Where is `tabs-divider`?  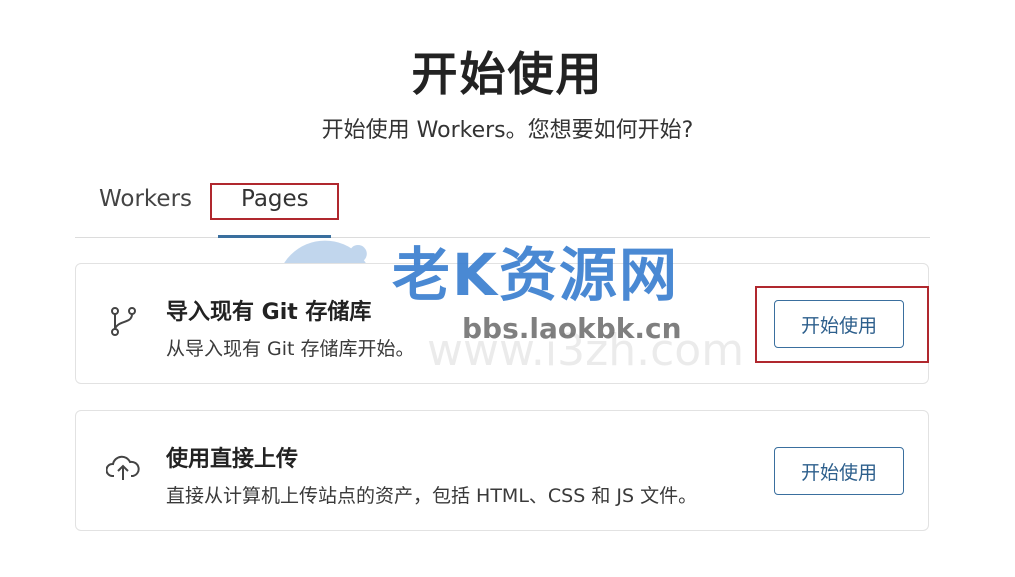 tabs-divider is located at coordinates (502, 237).